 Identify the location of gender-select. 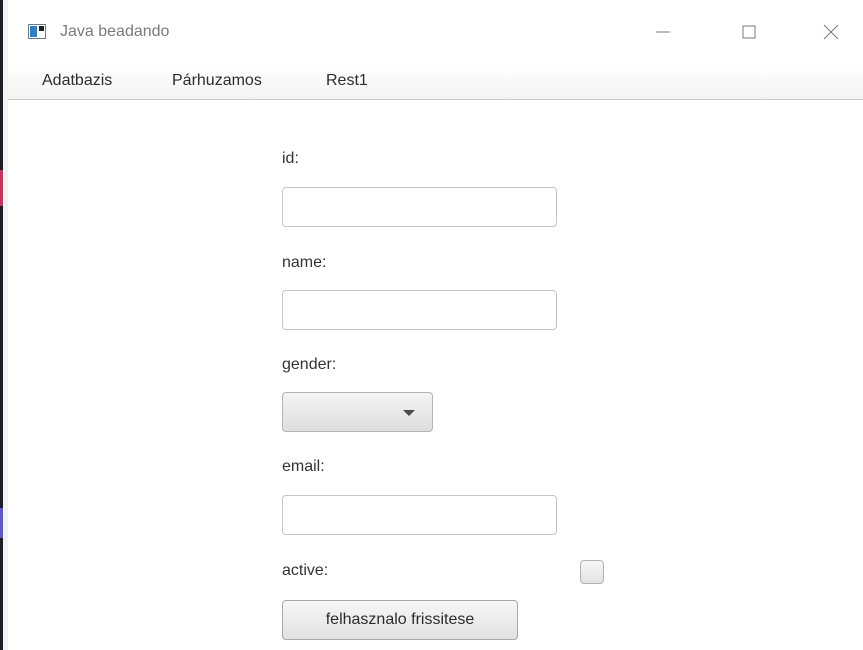
(357, 412).